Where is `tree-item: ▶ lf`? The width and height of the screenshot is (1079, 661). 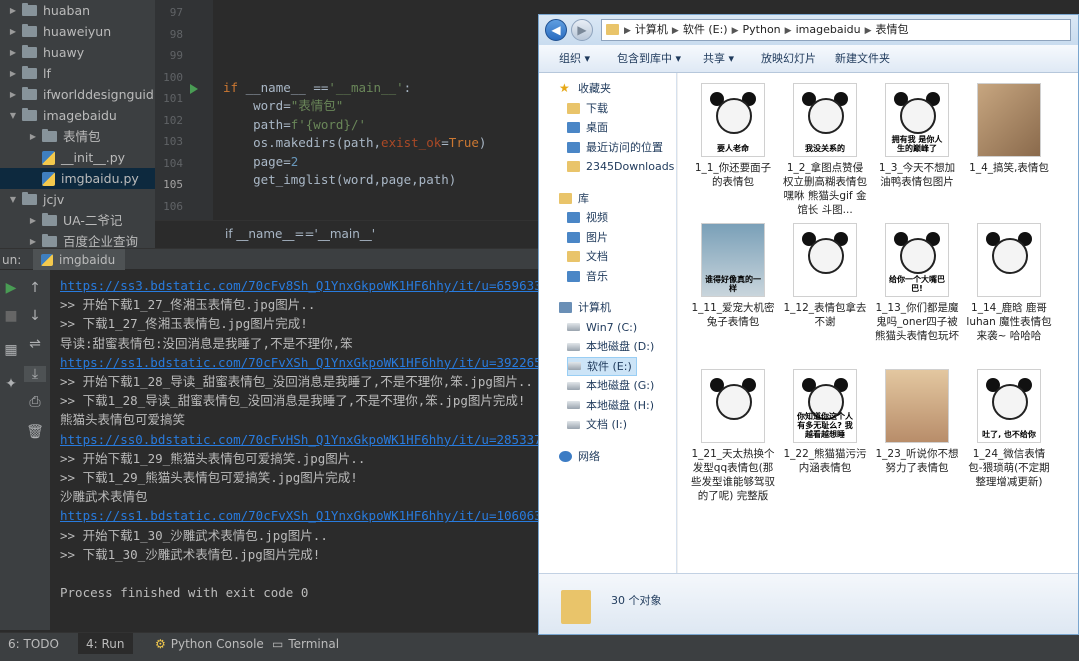
tree-item: ▶ lf is located at coordinates (77, 73).